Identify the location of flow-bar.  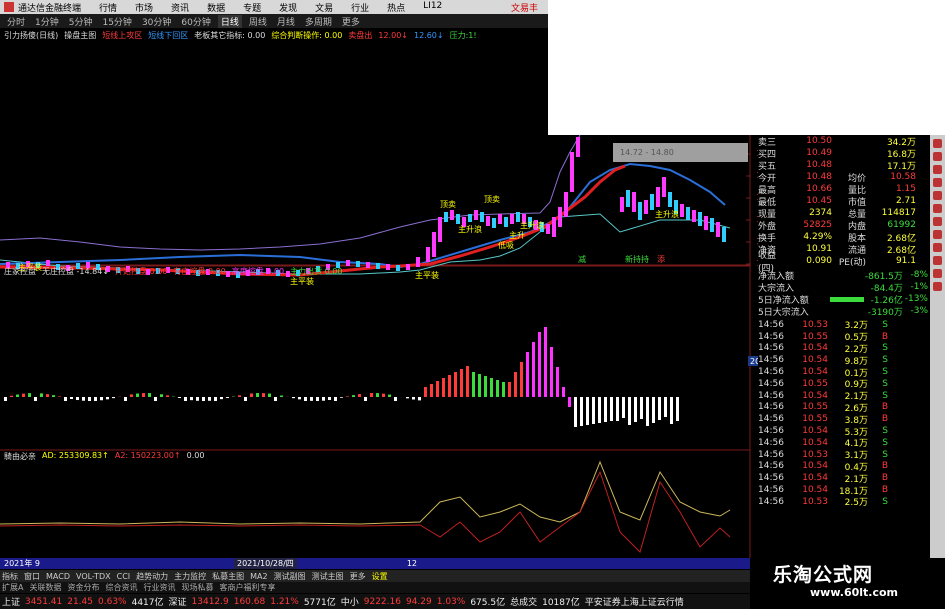
(847, 275).